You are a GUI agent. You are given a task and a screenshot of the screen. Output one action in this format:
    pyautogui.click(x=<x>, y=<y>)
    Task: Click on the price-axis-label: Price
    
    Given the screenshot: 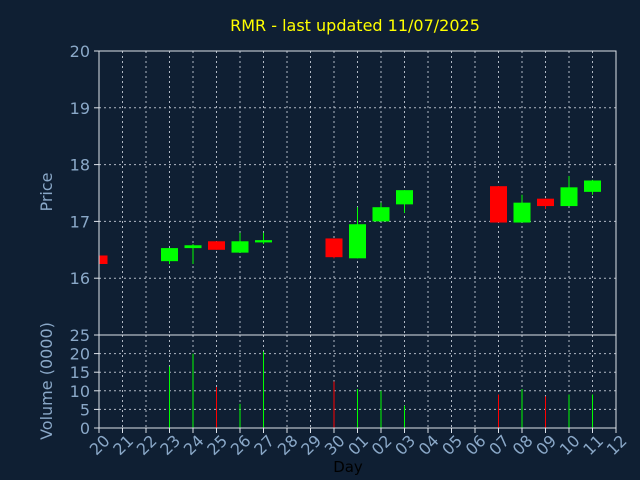 What is the action you would take?
    pyautogui.click(x=46, y=191)
    